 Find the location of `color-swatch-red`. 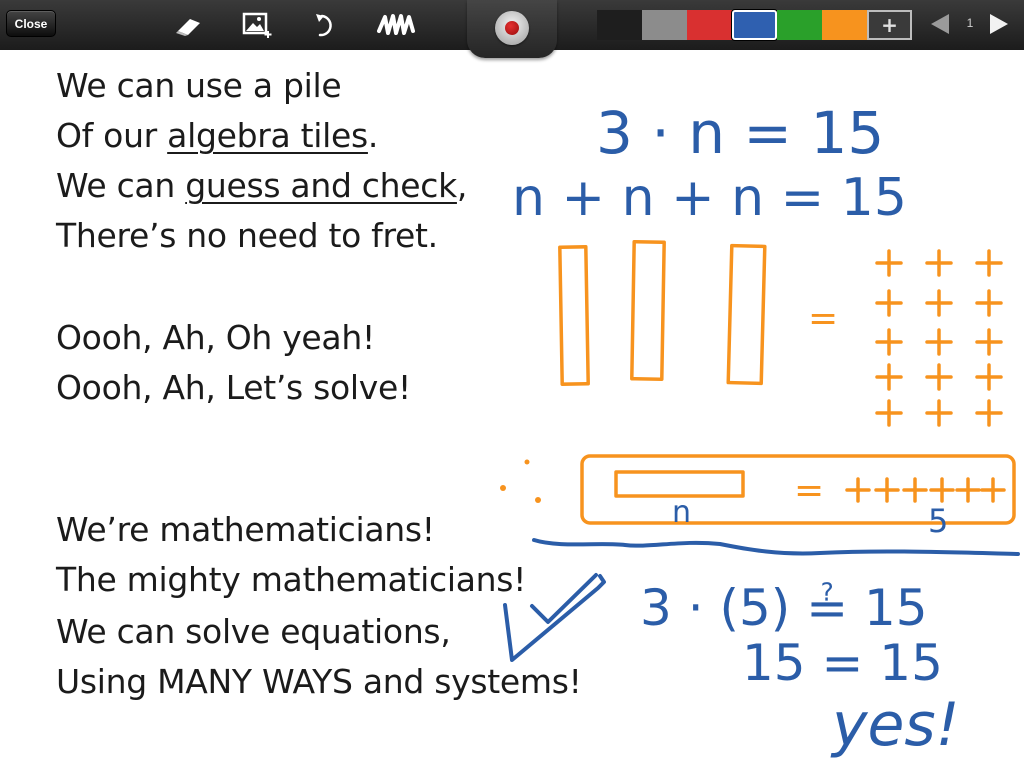

color-swatch-red is located at coordinates (709, 25).